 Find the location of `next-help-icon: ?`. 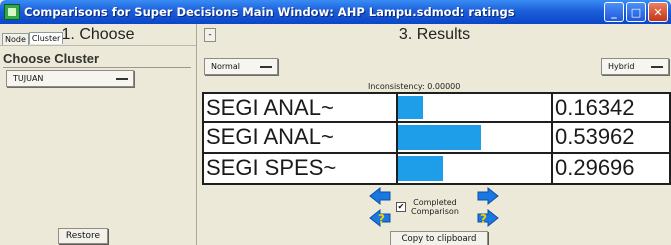

next-help-icon: ? is located at coordinates (488, 218).